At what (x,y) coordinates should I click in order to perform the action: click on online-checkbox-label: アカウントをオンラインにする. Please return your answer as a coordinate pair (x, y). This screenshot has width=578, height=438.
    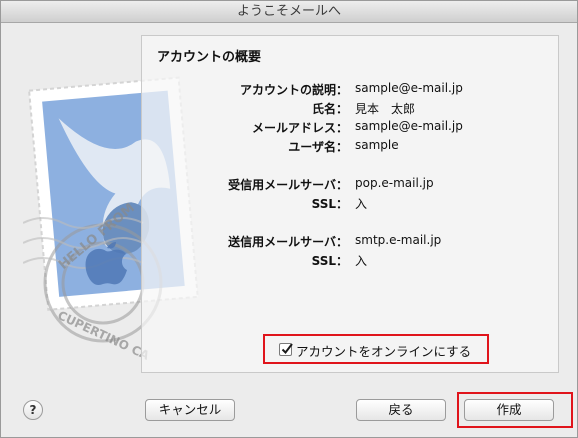
    Looking at the image, I should click on (383, 350).